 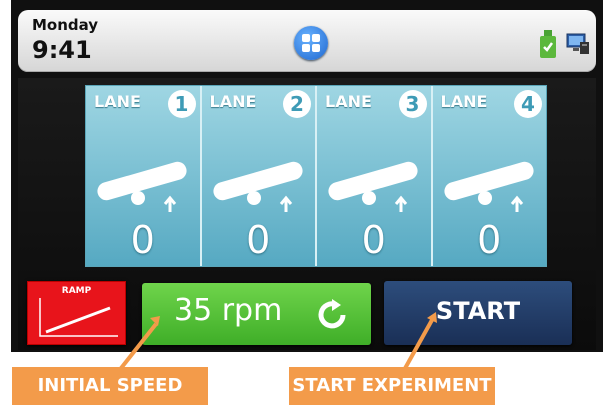 I want to click on start-experiment-callout: START EXPERIMENT, so click(x=392, y=386).